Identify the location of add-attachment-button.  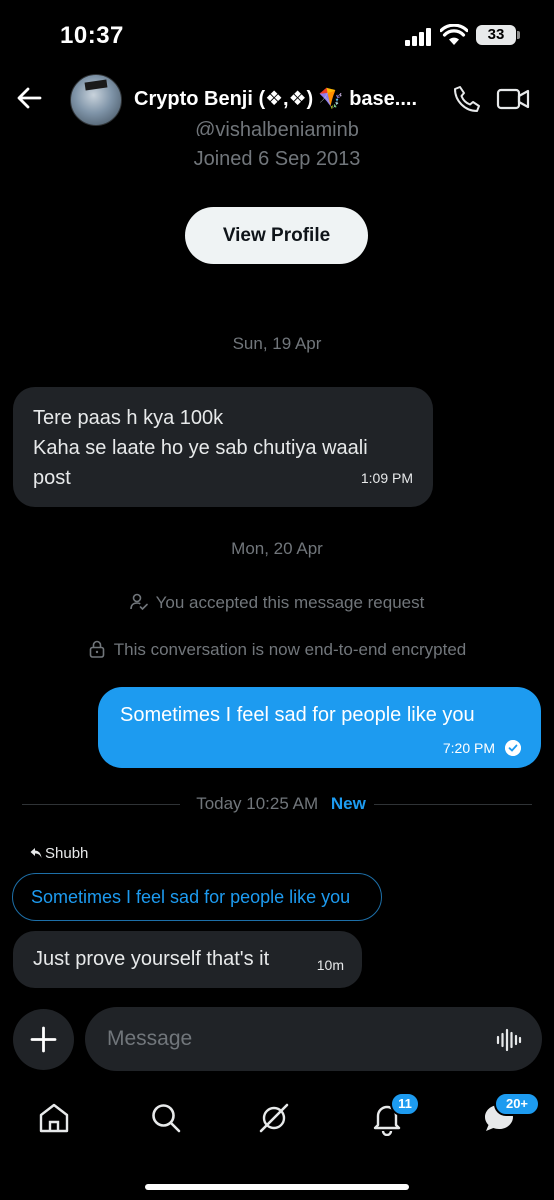
(43, 1039).